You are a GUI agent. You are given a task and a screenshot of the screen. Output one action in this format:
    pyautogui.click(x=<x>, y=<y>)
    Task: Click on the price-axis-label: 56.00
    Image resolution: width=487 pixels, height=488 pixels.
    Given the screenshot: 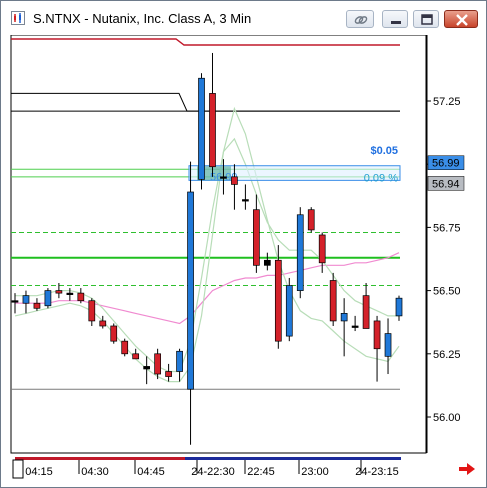 What is the action you would take?
    pyautogui.click(x=447, y=418)
    